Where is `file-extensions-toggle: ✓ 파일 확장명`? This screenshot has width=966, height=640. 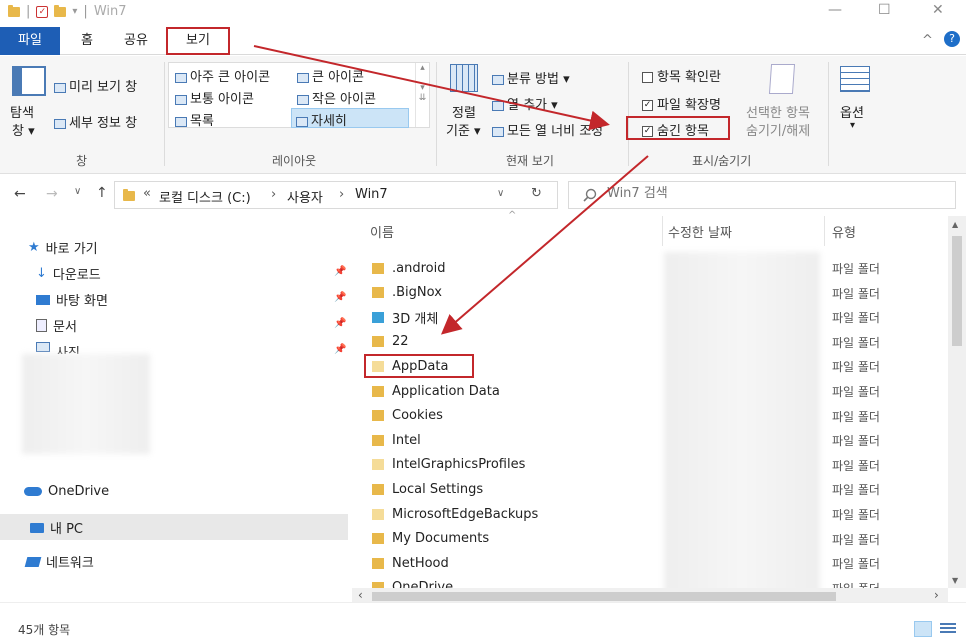
file-extensions-toggle: ✓ 파일 확장명 is located at coordinates (681, 103).